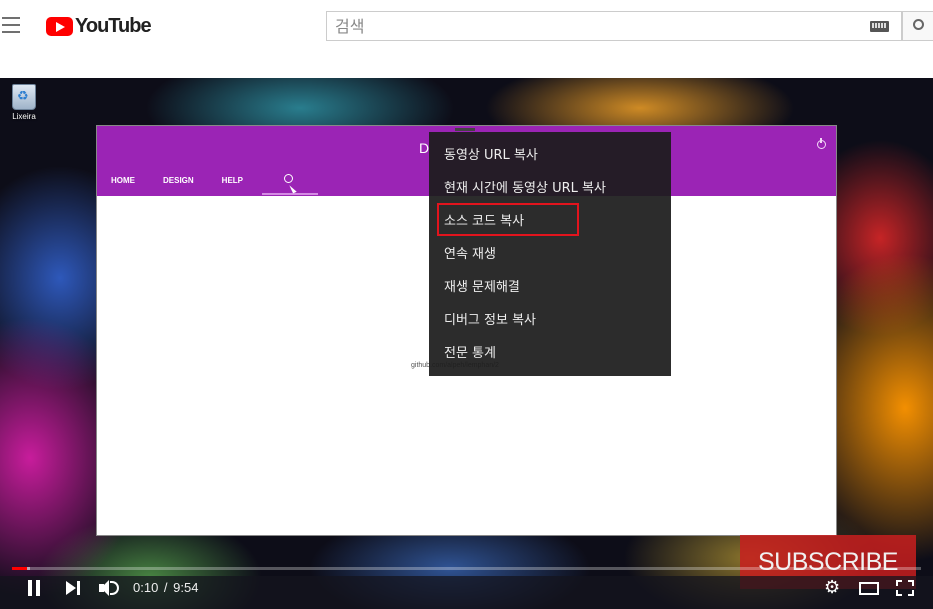 The image size is (933, 609). Describe the element at coordinates (550, 353) in the screenshot. I see `menu-stats-for-nerds: 전문 통계` at that location.